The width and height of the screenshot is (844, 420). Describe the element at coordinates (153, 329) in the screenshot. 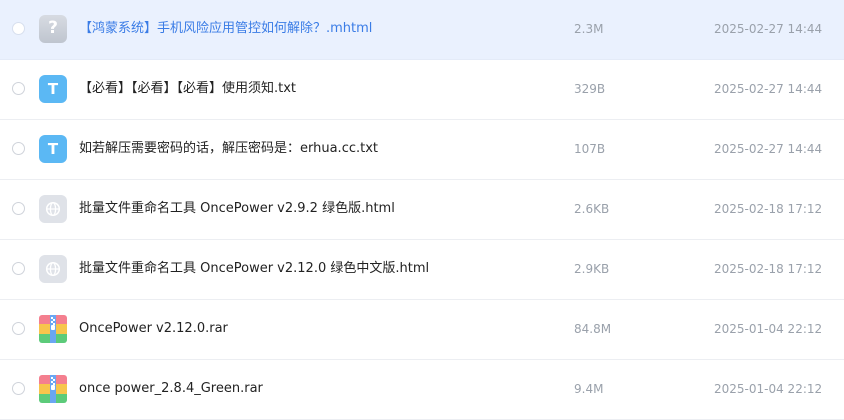

I see `file-name: OncePower v2.12.0.rar` at that location.